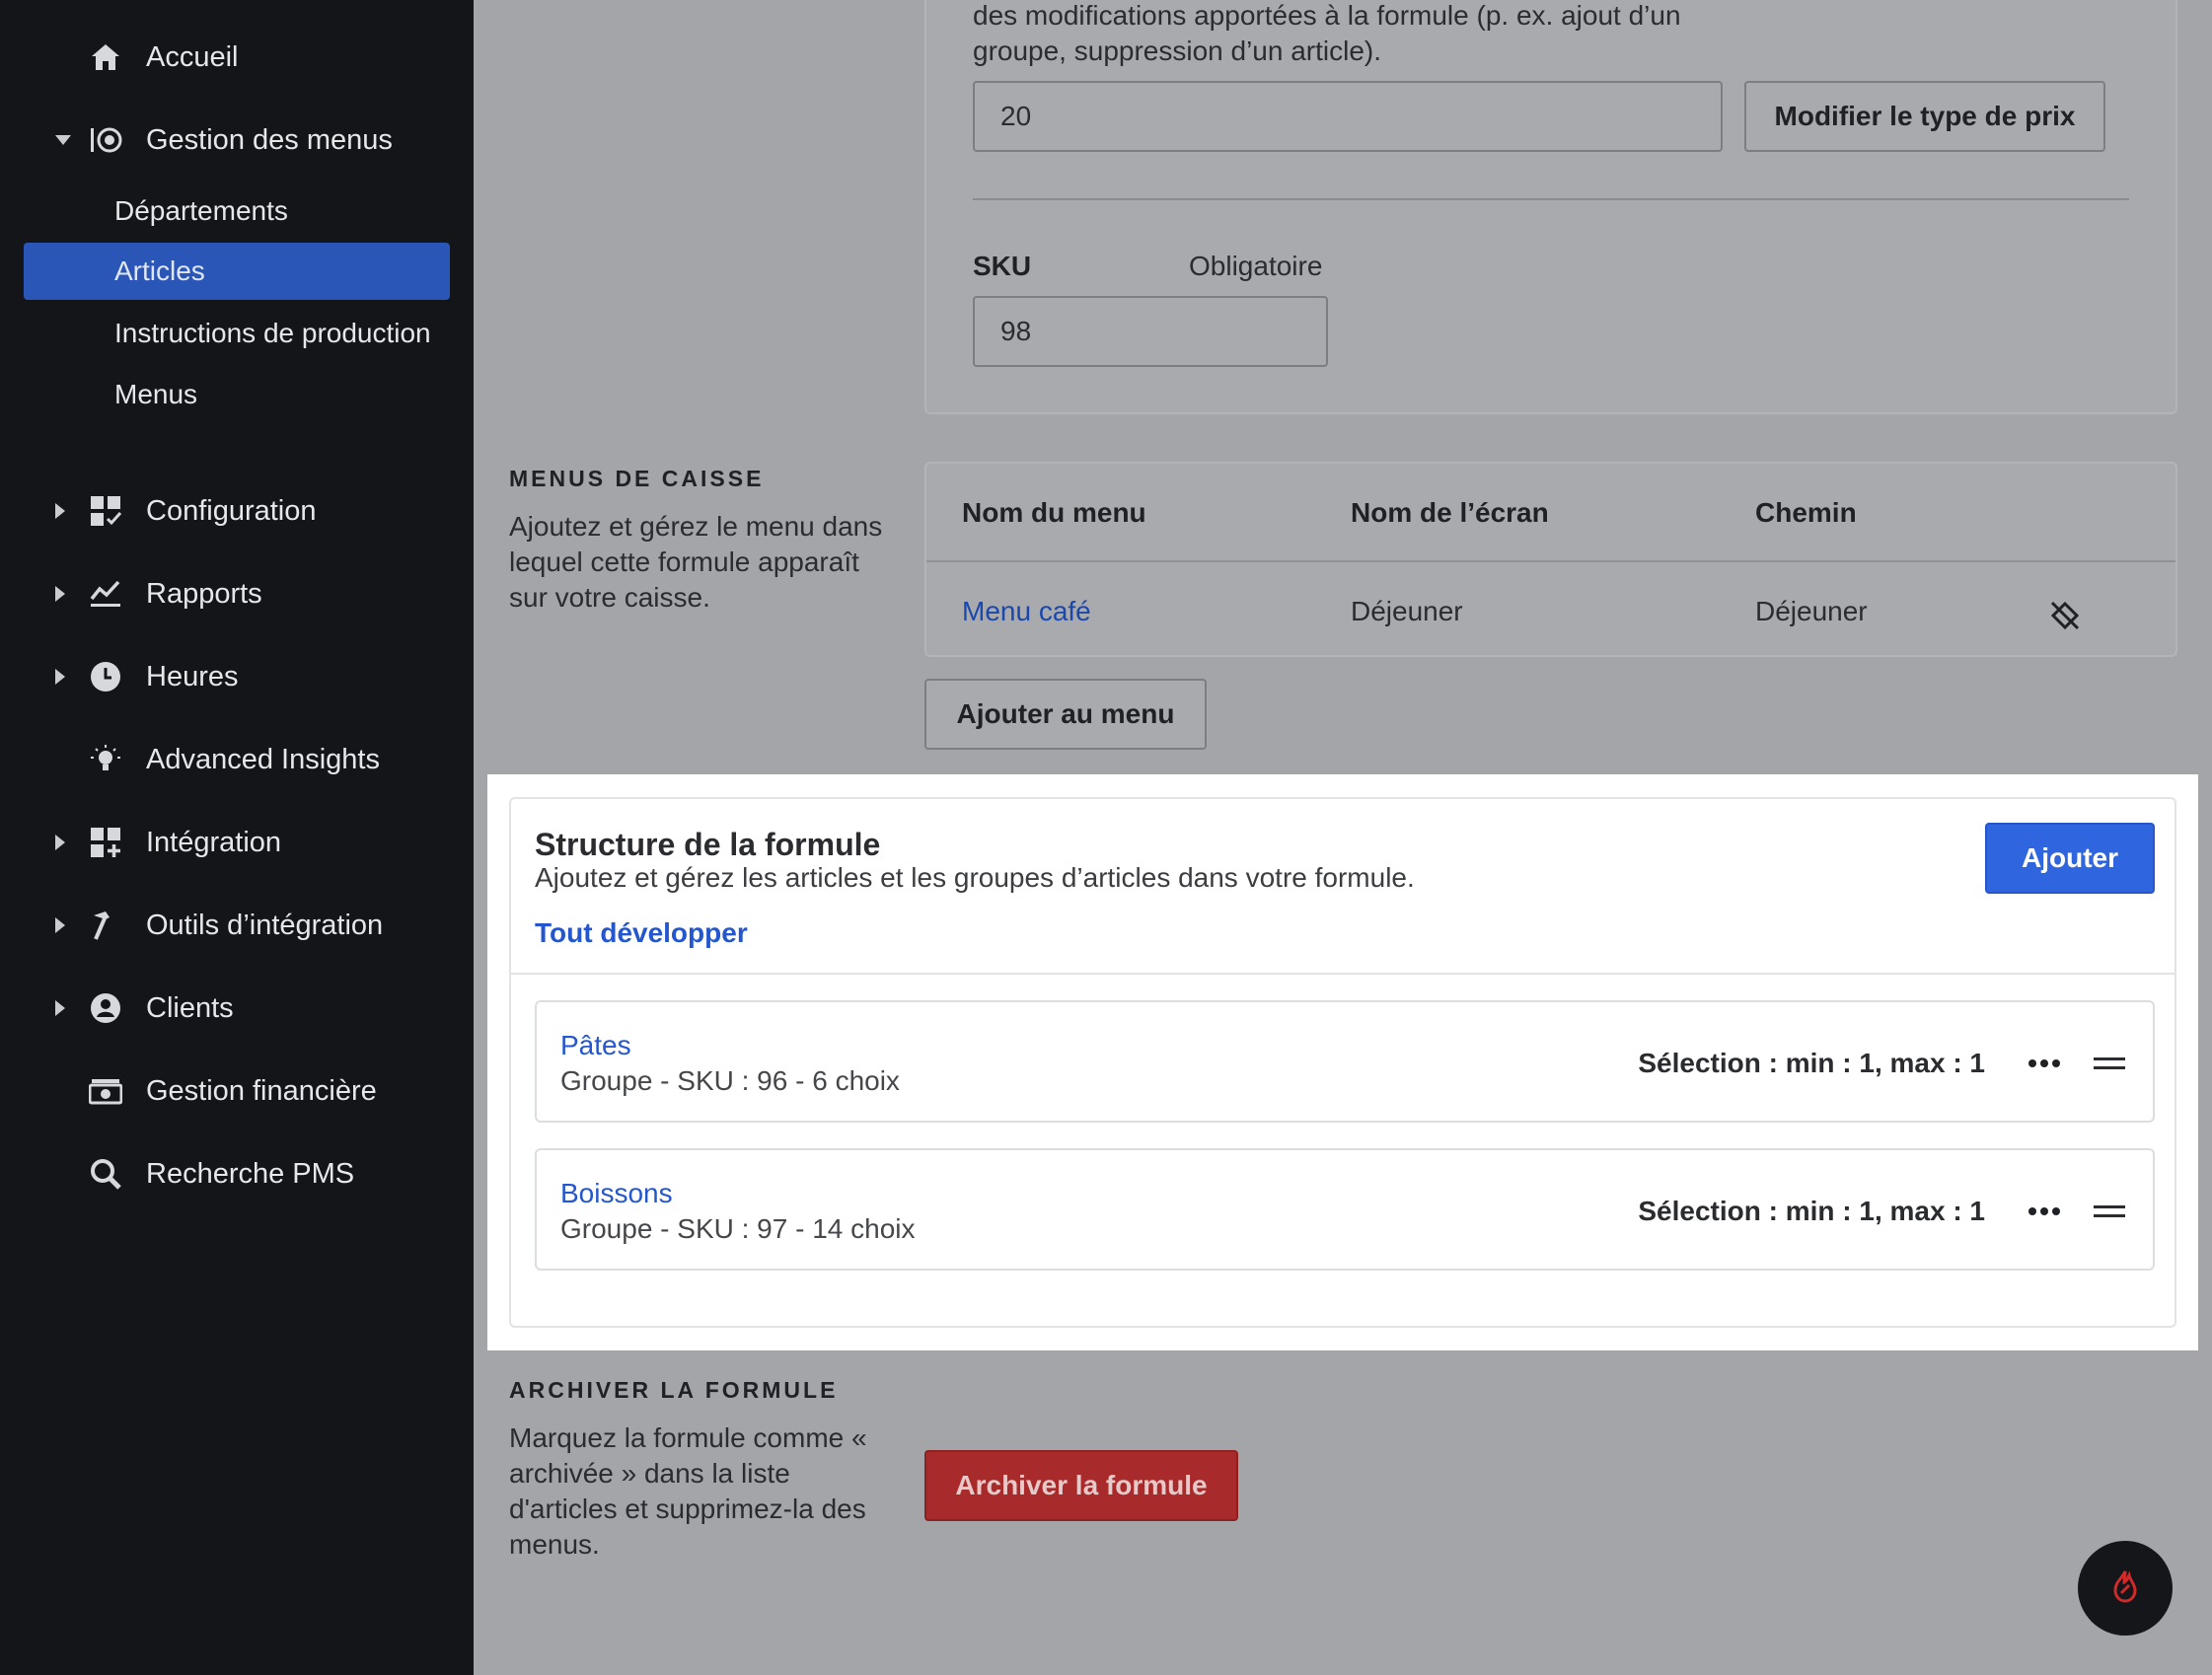 The width and height of the screenshot is (2212, 1675). I want to click on sidebar-subitem-departements: Départements, so click(237, 211).